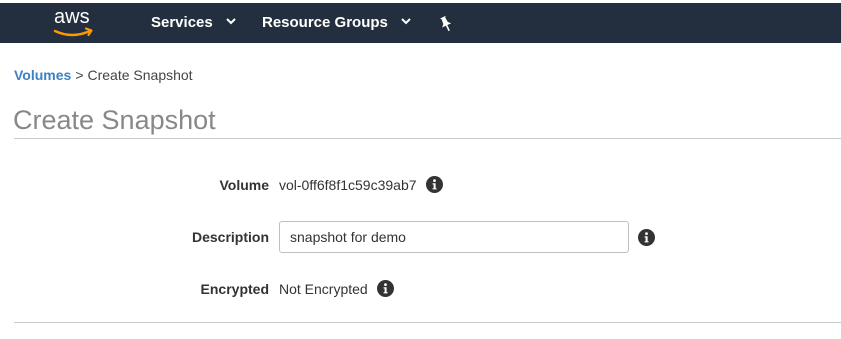 This screenshot has height=339, width=841. I want to click on breadcrumb-volumes-link: Volumes, so click(42, 75).